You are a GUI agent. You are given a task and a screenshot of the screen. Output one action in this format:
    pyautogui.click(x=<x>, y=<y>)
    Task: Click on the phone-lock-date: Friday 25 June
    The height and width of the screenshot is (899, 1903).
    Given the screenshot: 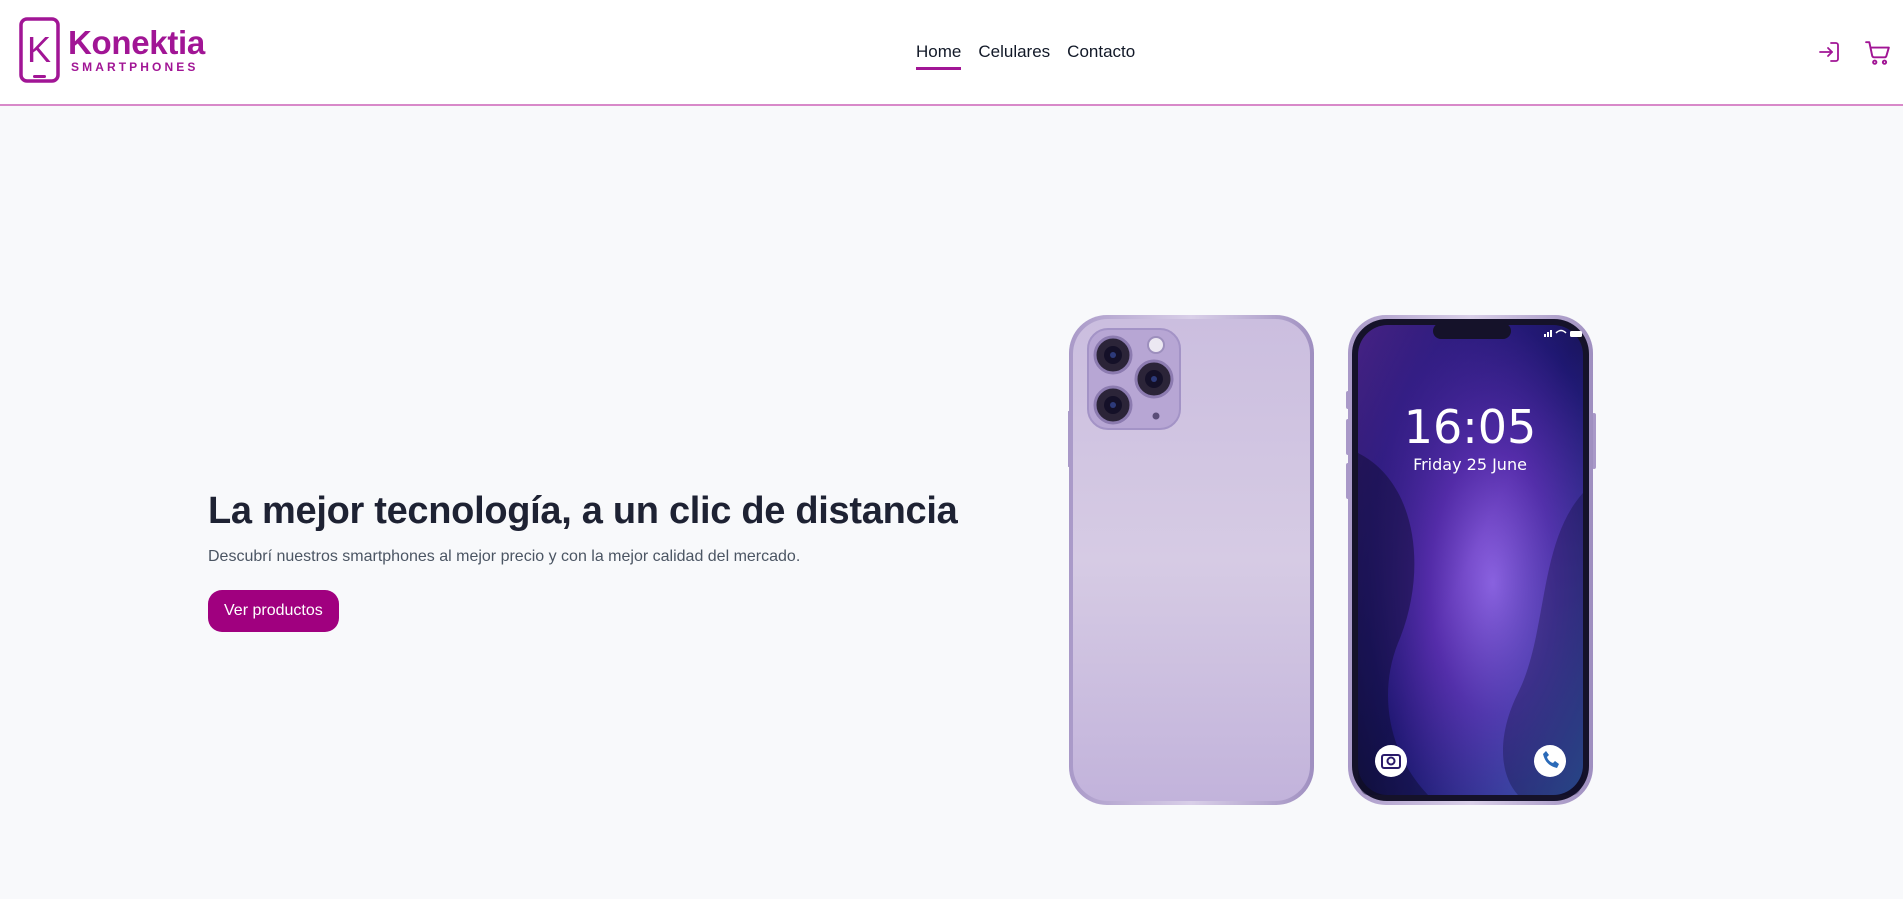 What is the action you would take?
    pyautogui.click(x=1470, y=464)
    